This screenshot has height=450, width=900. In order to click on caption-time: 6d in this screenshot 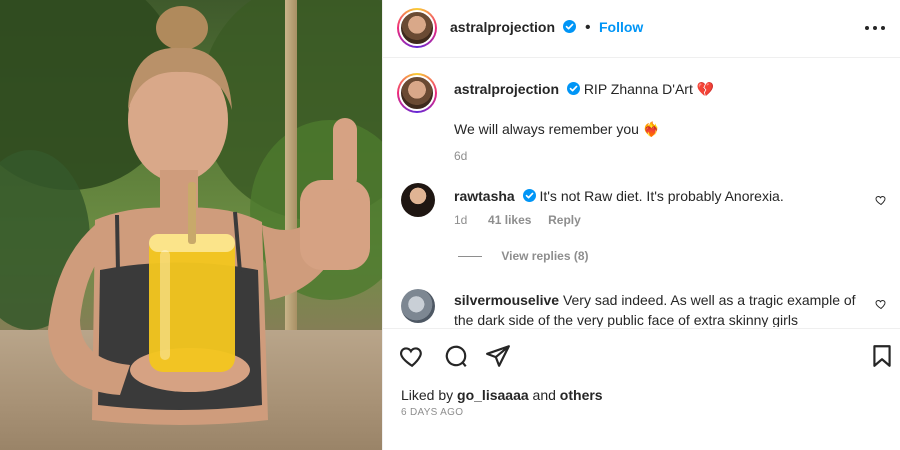, I will do `click(461, 156)`.